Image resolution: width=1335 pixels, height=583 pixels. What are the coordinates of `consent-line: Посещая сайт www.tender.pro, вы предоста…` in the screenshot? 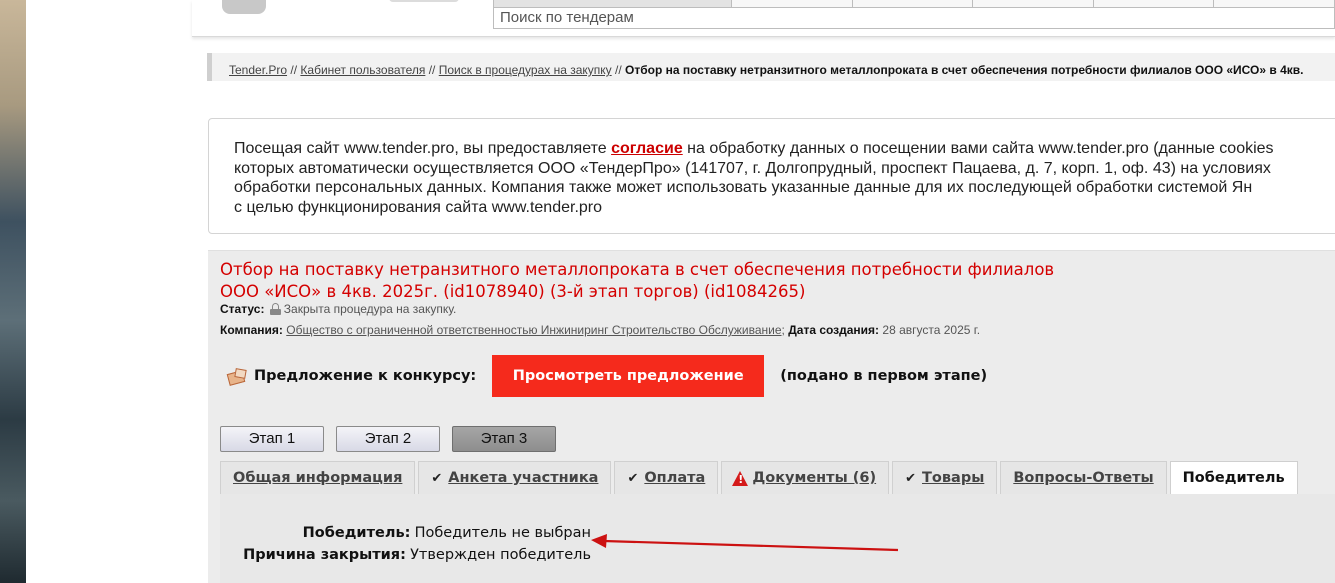 It's located at (784, 149).